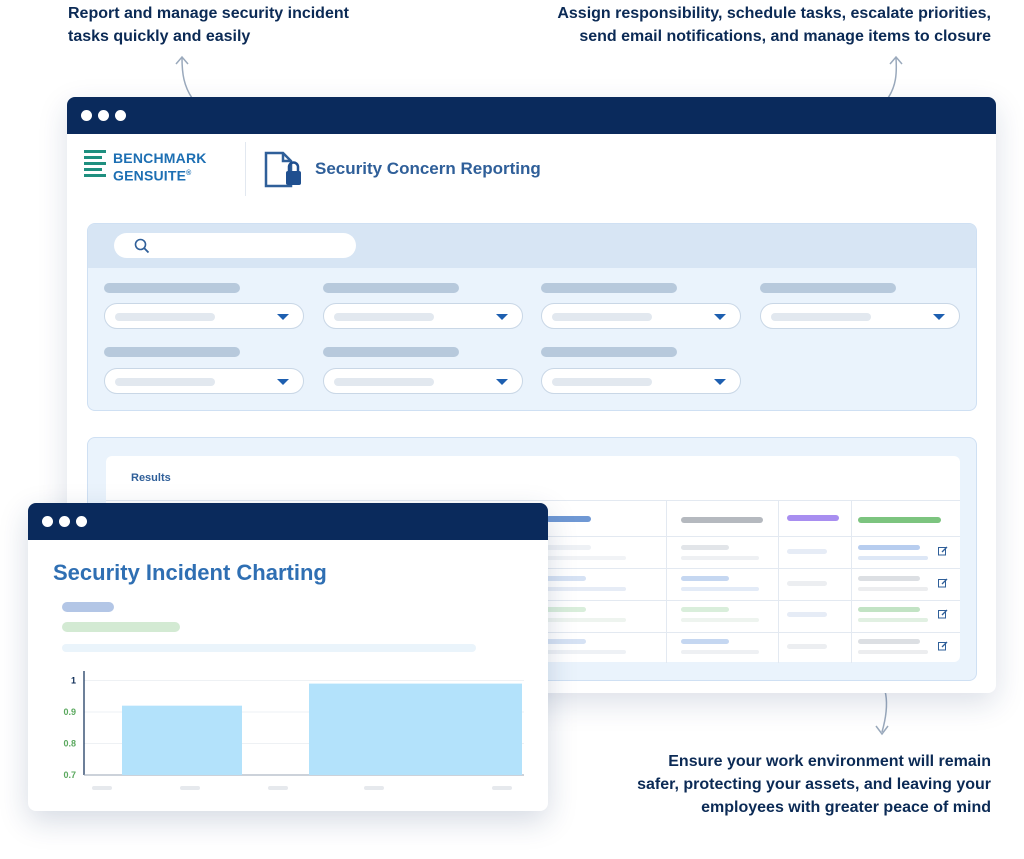 Image resolution: width=1024 pixels, height=859 pixels. I want to click on callout-line: employees with greater peace of mind, so click(846, 807).